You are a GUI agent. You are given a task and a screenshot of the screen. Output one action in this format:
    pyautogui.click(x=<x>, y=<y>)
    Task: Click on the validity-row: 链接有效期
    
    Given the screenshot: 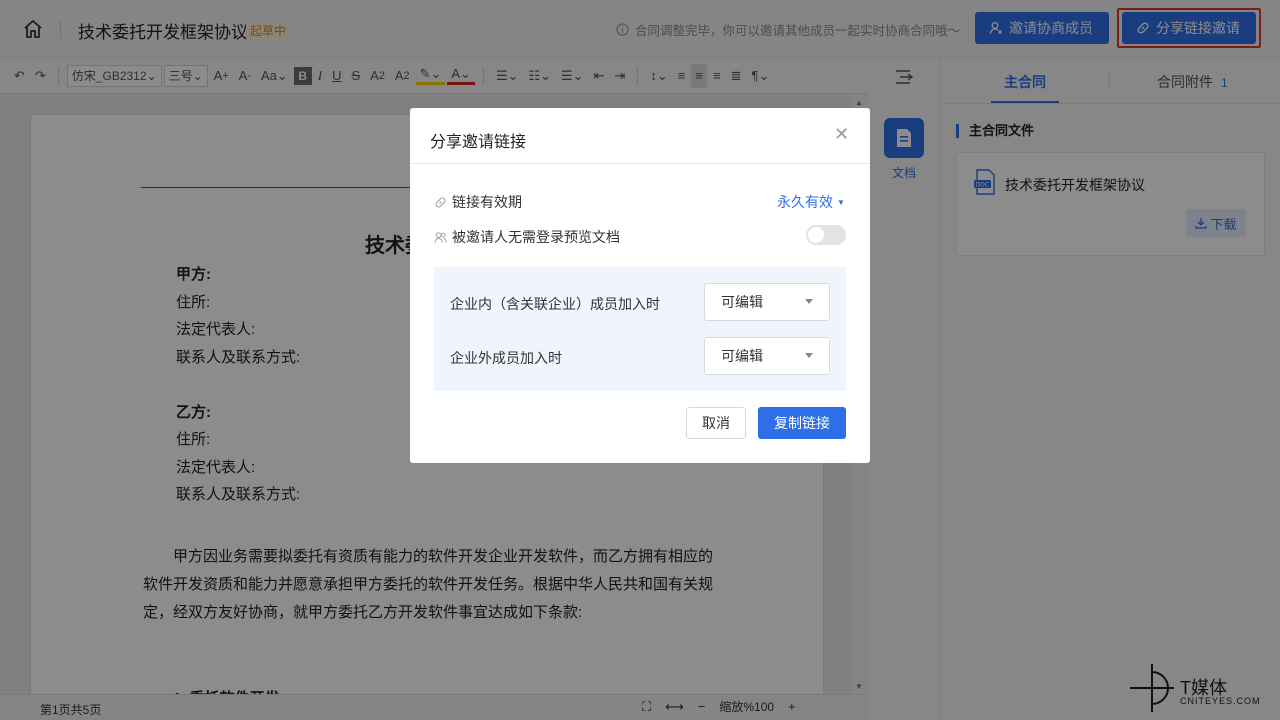 What is the action you would take?
    pyautogui.click(x=478, y=202)
    